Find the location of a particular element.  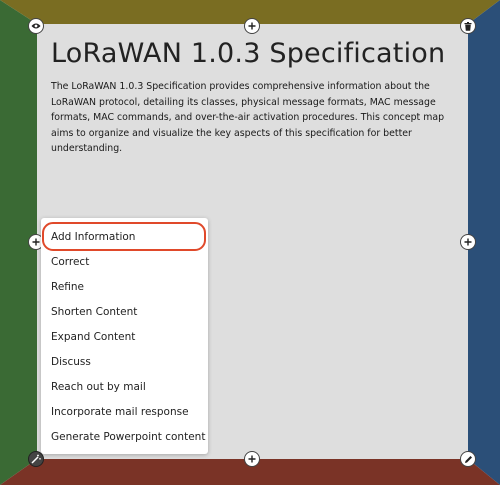

edit-button is located at coordinates (468, 459).